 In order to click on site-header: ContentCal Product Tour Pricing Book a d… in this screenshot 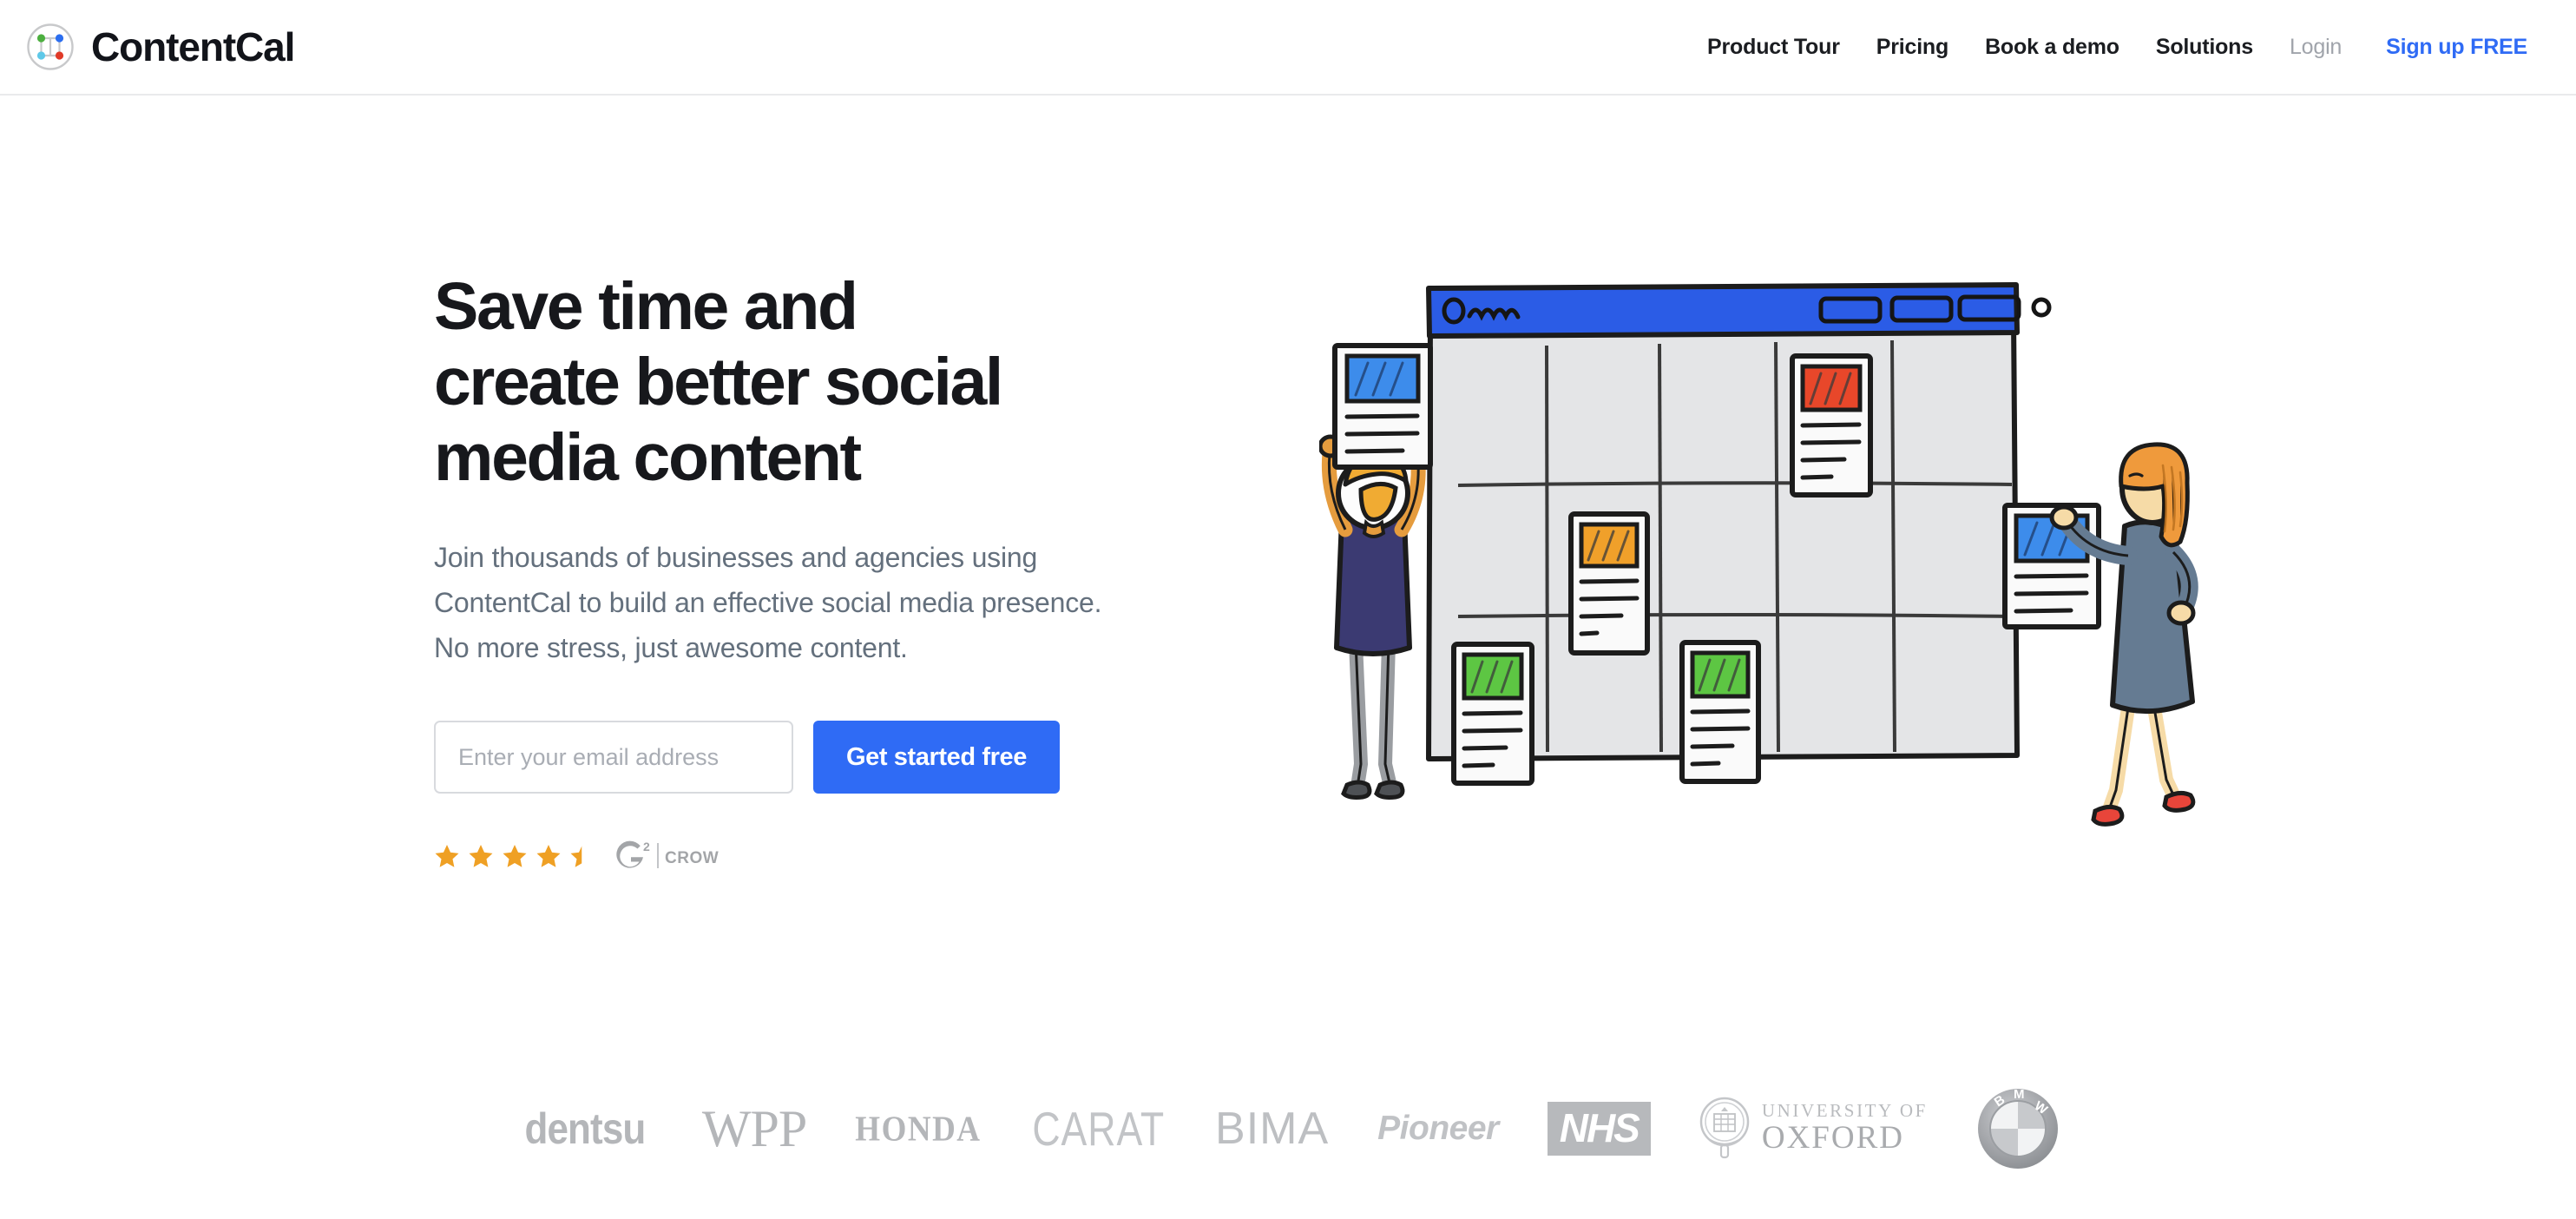, I will do `click(1288, 48)`.